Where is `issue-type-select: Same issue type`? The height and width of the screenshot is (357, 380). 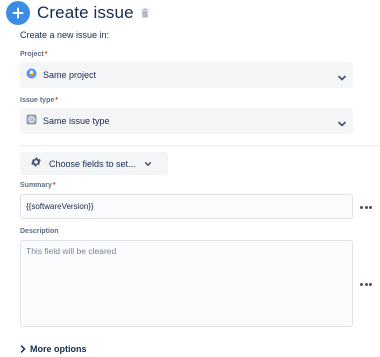
issue-type-select: Same issue type is located at coordinates (186, 121).